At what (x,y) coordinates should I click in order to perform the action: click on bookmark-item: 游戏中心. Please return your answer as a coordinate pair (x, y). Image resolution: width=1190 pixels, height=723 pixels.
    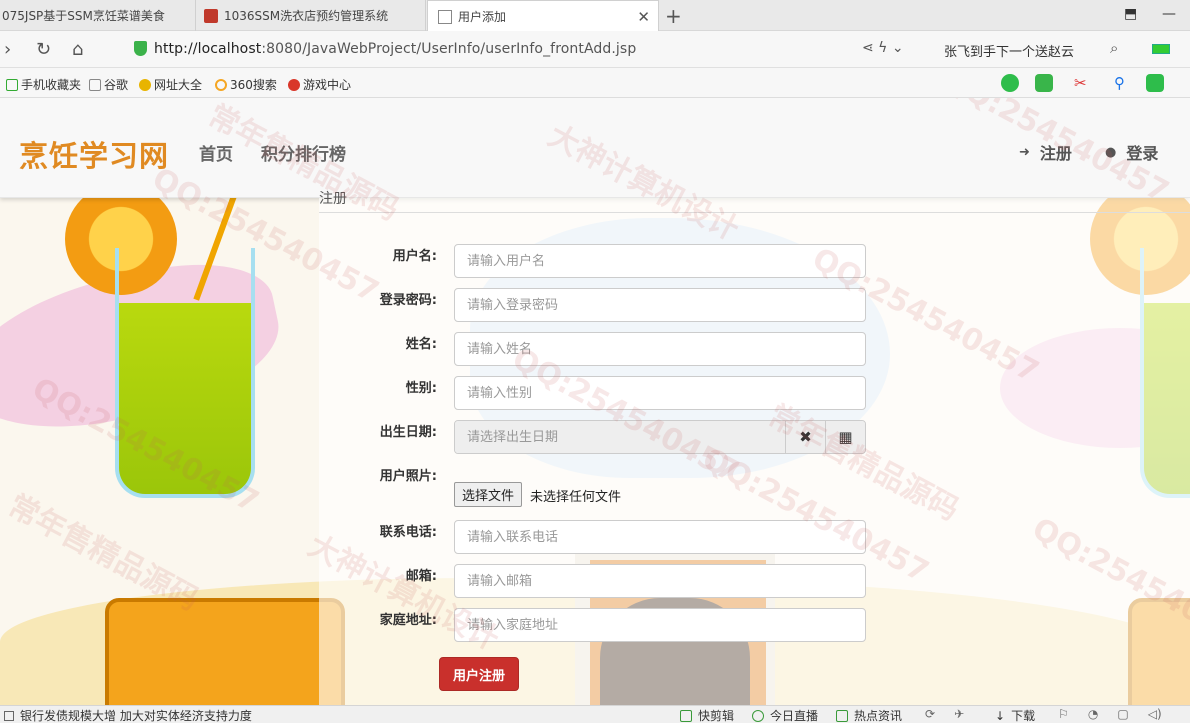
    Looking at the image, I should click on (319, 84).